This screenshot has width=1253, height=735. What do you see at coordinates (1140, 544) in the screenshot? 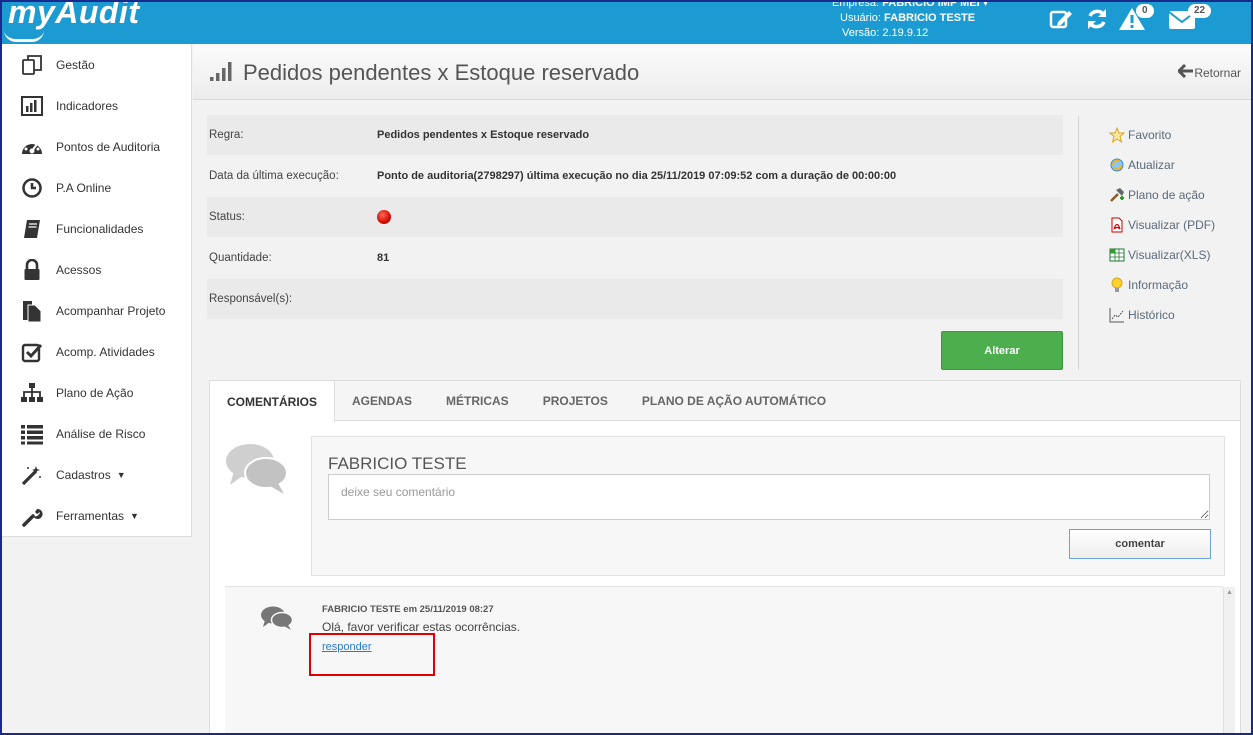
I see `submit-comment-button: comentar` at bounding box center [1140, 544].